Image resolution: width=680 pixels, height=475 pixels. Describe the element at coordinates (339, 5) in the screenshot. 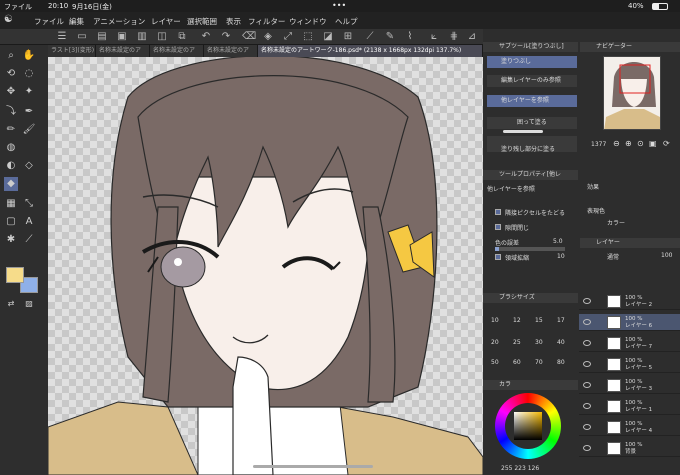

I see `more-dots-icon: •••` at that location.